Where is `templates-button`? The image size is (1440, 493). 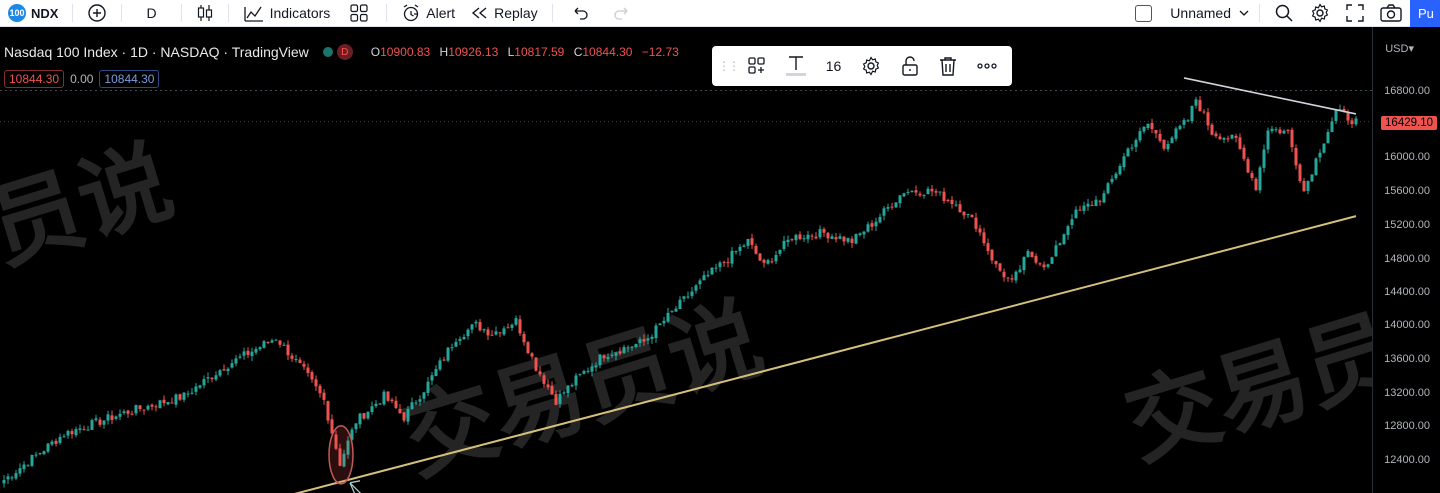 templates-button is located at coordinates (359, 13).